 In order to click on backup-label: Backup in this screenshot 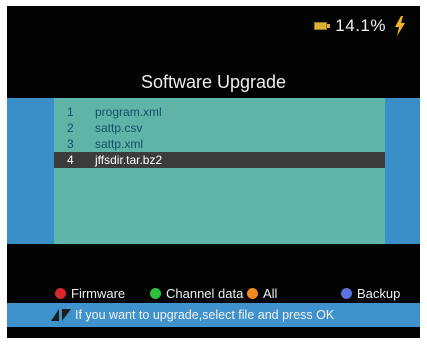, I will do `click(379, 293)`.